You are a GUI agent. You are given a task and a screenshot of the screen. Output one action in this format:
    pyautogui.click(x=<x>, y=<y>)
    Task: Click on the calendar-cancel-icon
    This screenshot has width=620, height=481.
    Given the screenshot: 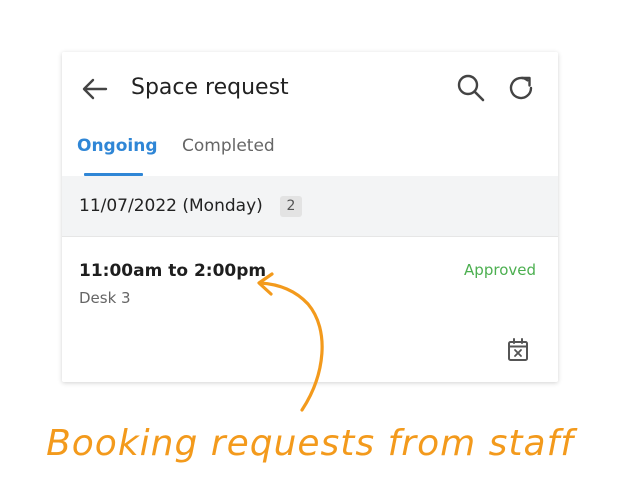 What is the action you would take?
    pyautogui.click(x=518, y=349)
    